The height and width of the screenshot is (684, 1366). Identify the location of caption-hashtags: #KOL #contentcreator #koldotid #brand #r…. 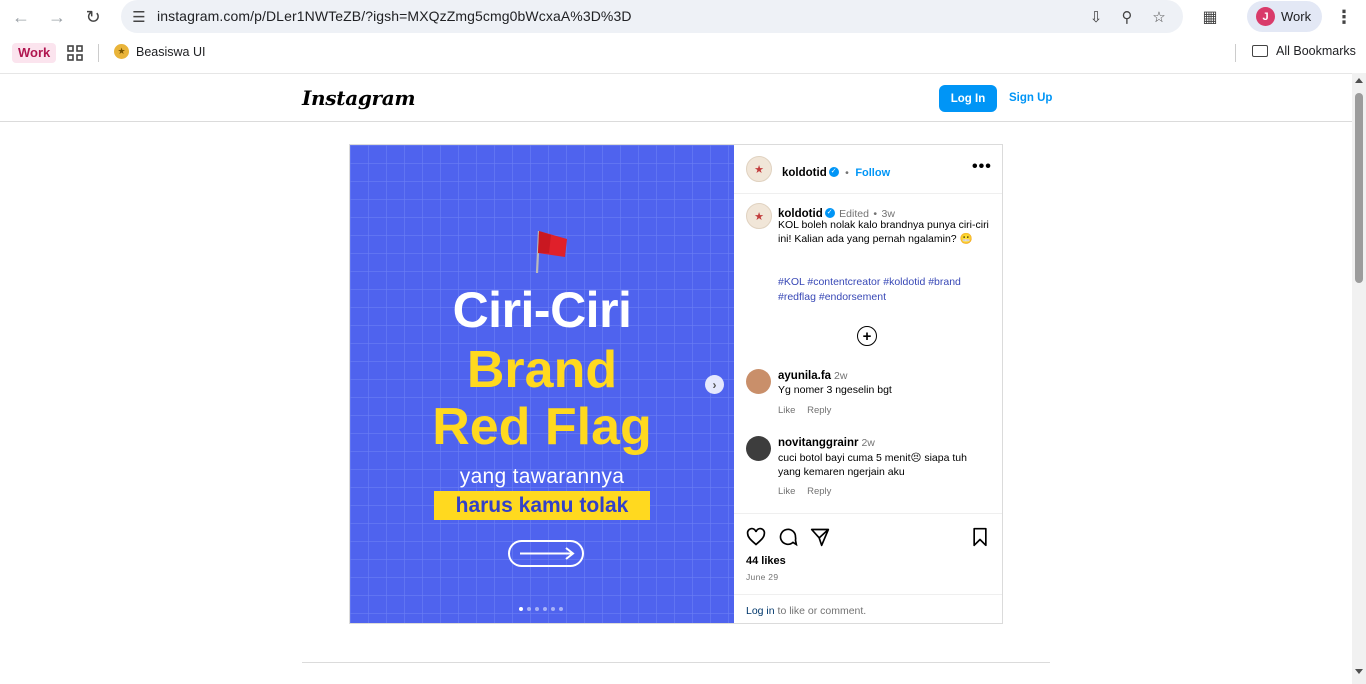
(885, 290).